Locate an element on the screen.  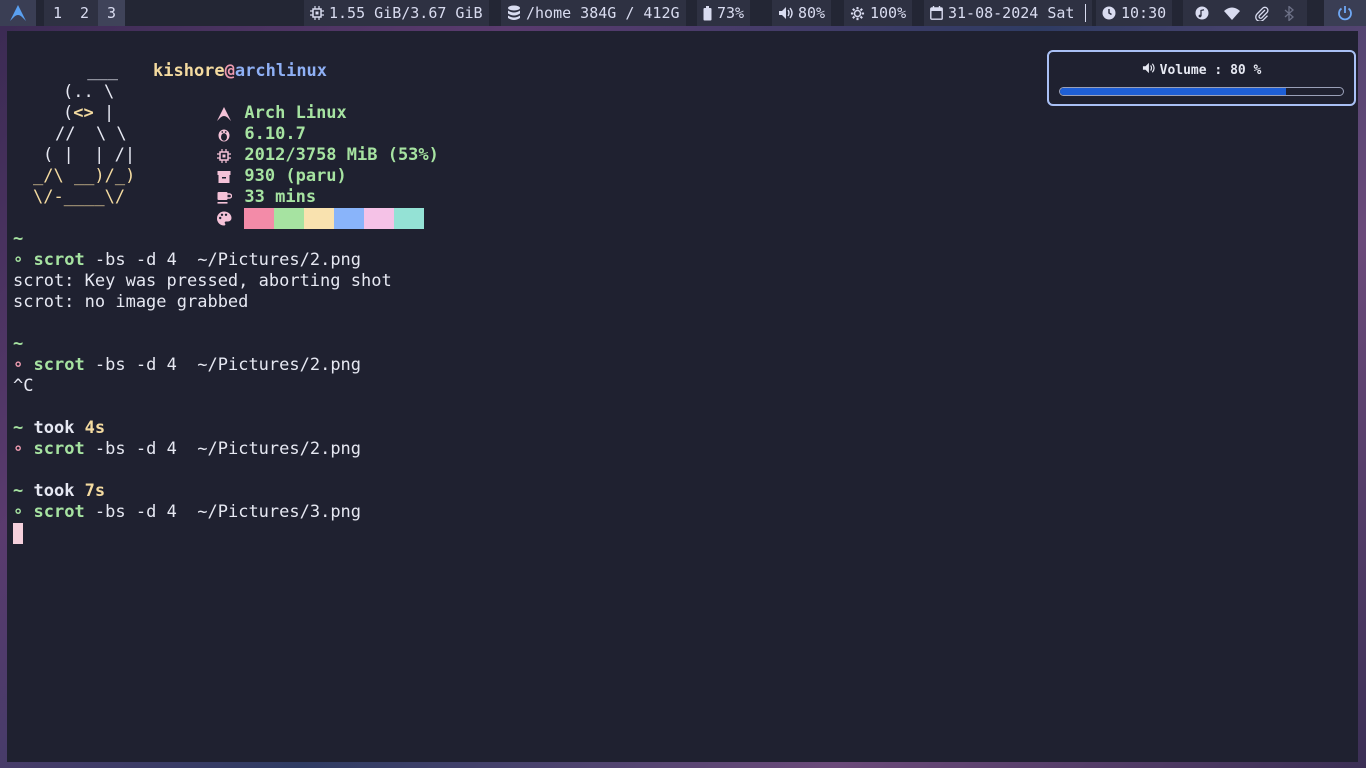
clock-icon is located at coordinates (1109, 13).